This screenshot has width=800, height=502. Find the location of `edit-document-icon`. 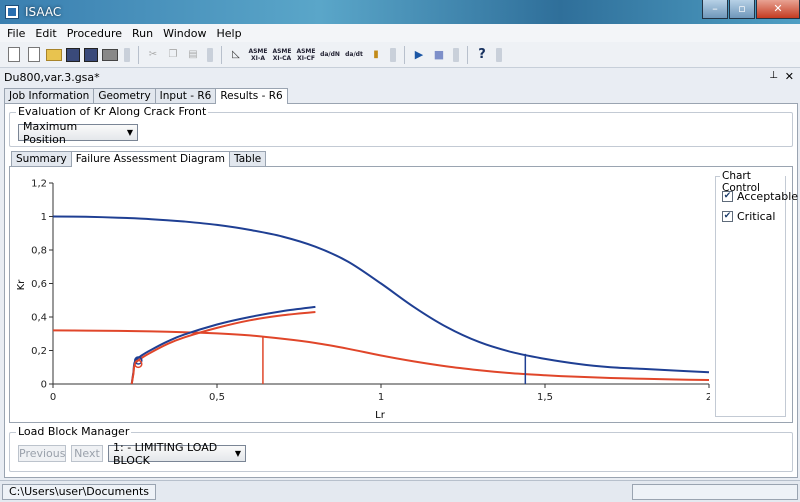

edit-document-icon is located at coordinates (34, 54).